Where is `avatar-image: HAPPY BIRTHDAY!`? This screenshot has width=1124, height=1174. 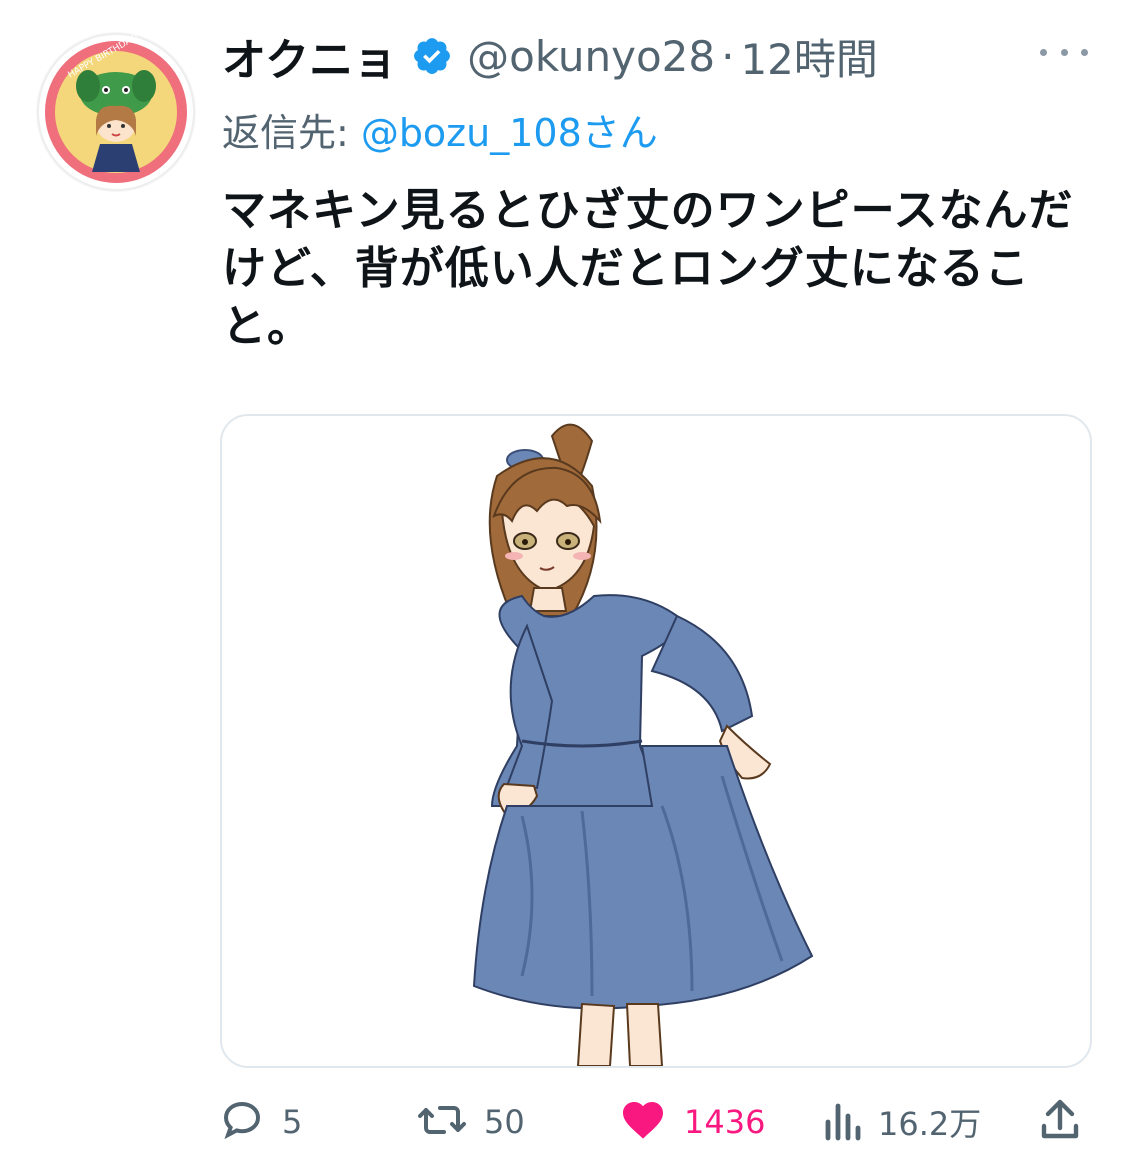
avatar-image: HAPPY BIRTHDAY! is located at coordinates (116, 111).